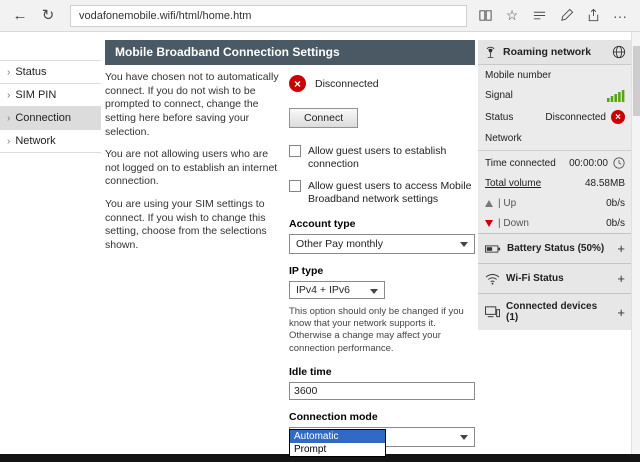  I want to click on row-value: 48.58MB, so click(604, 183).